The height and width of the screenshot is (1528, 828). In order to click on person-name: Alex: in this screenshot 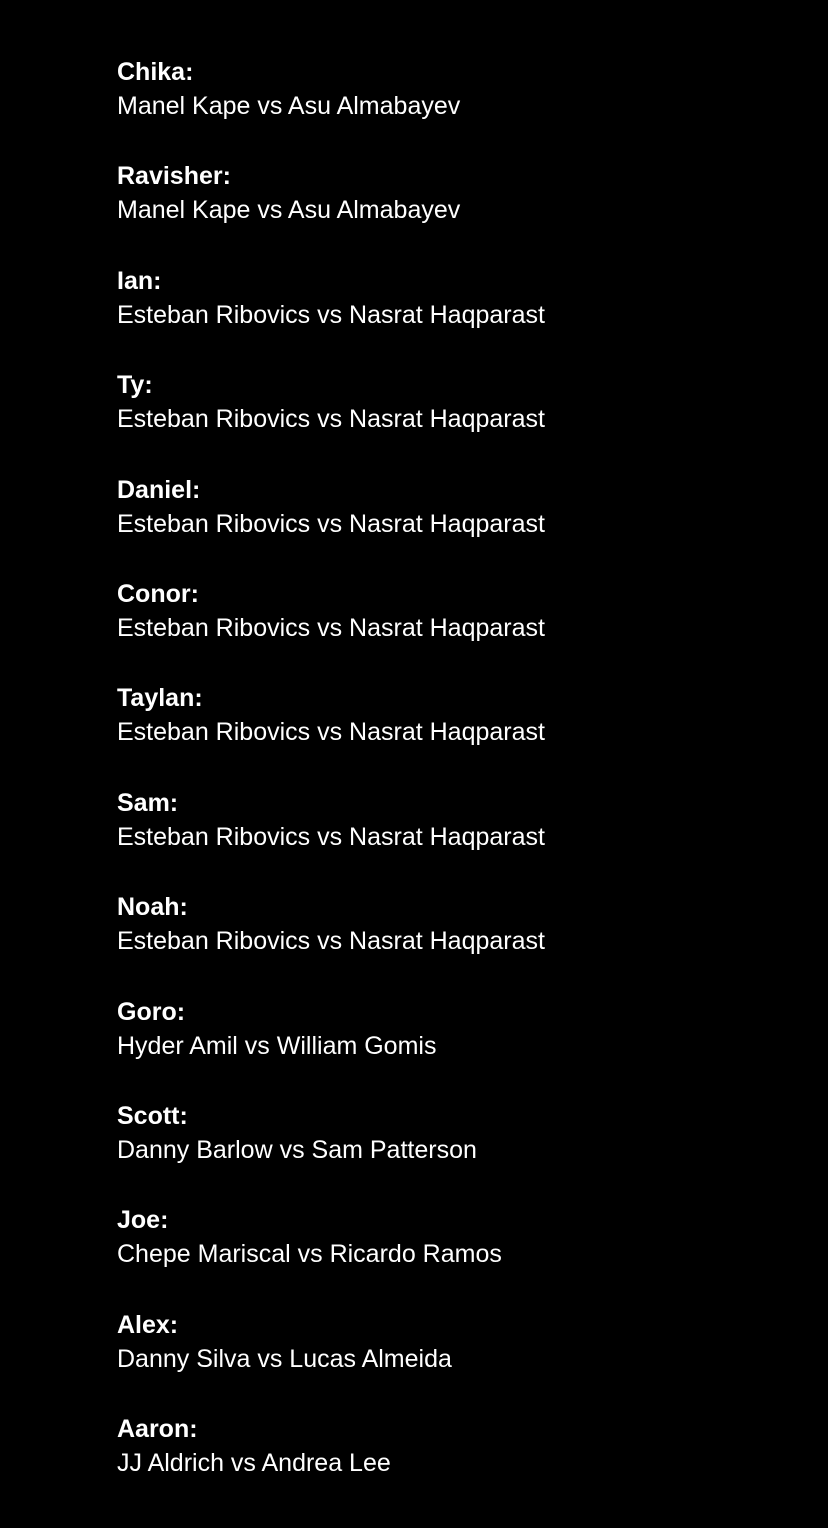, I will do `click(148, 1324)`.